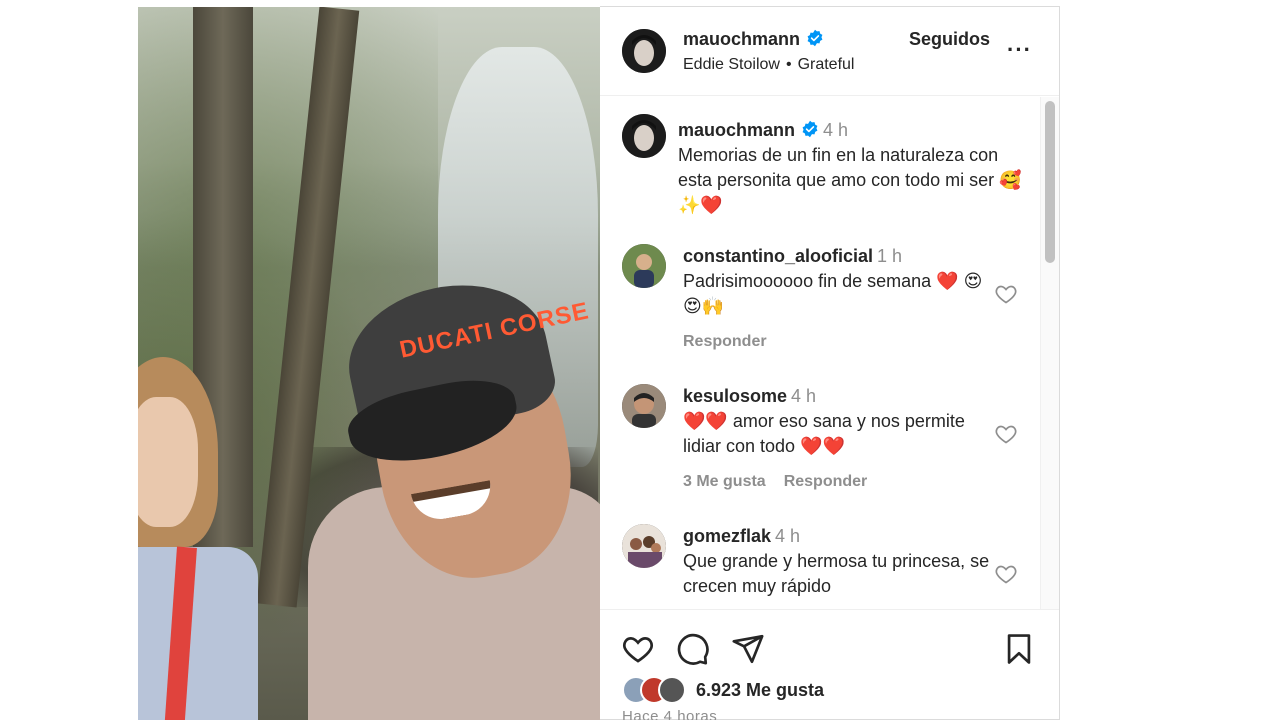 The image size is (1280, 720). I want to click on bookmark-icon, so click(1019, 649).